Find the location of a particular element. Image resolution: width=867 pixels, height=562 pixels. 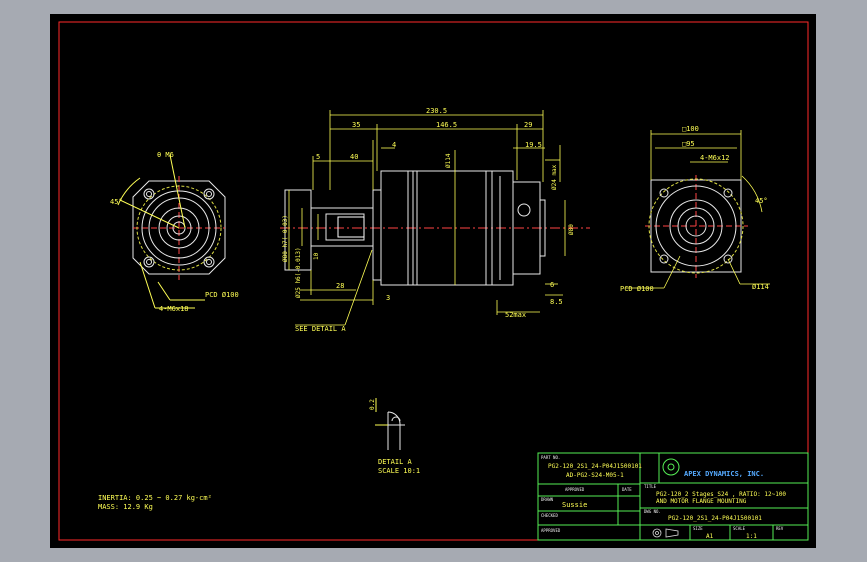

dim-114: Ø114 is located at coordinates (448, 160).